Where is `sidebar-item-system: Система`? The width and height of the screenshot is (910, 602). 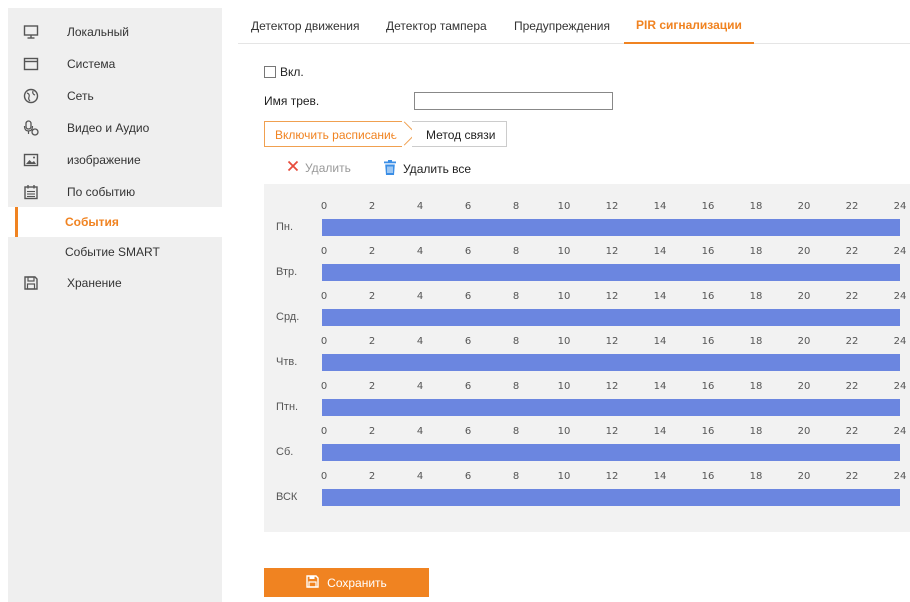 sidebar-item-system: Система is located at coordinates (115, 64).